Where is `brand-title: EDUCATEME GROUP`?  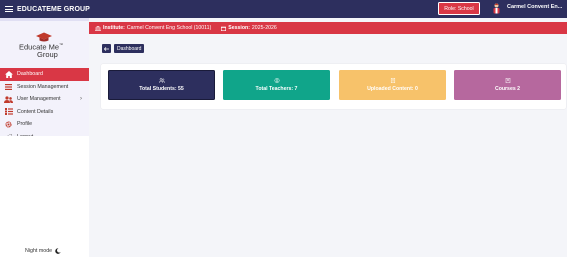
brand-title: EDUCATEME GROUP is located at coordinates (53, 9).